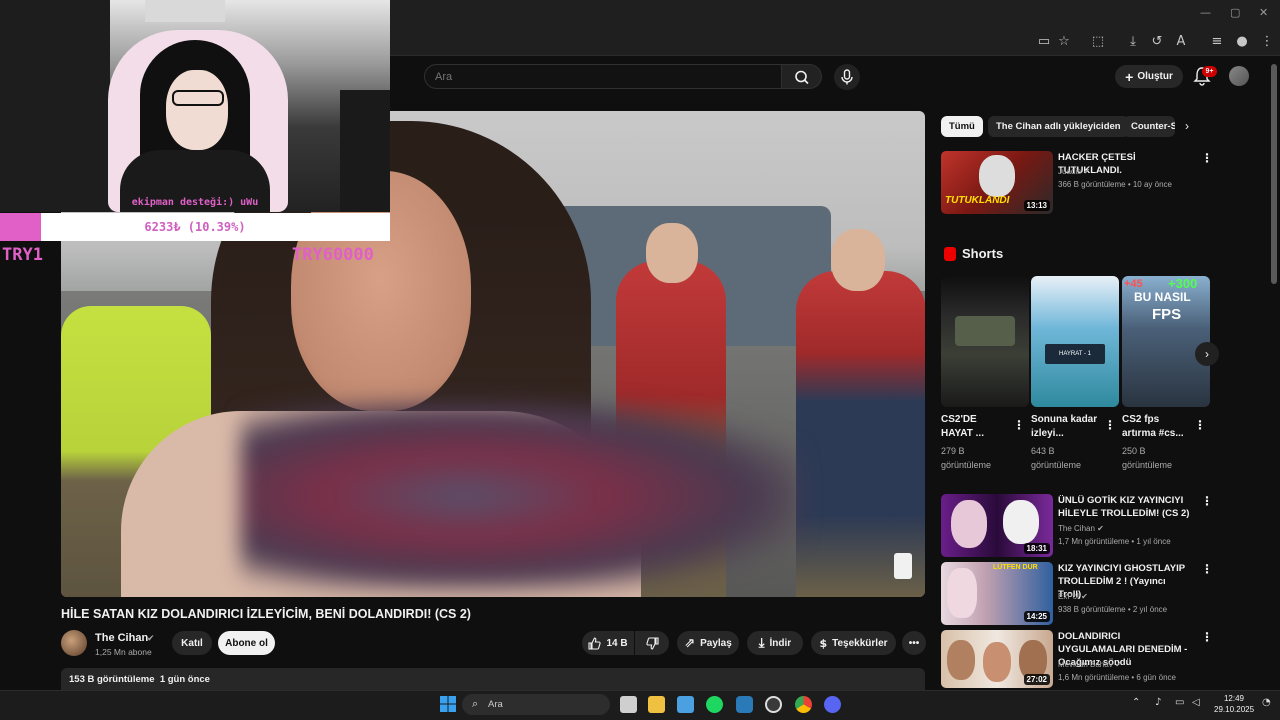 The image size is (1280, 720). I want to click on create-label: Oluştur, so click(1155, 76).